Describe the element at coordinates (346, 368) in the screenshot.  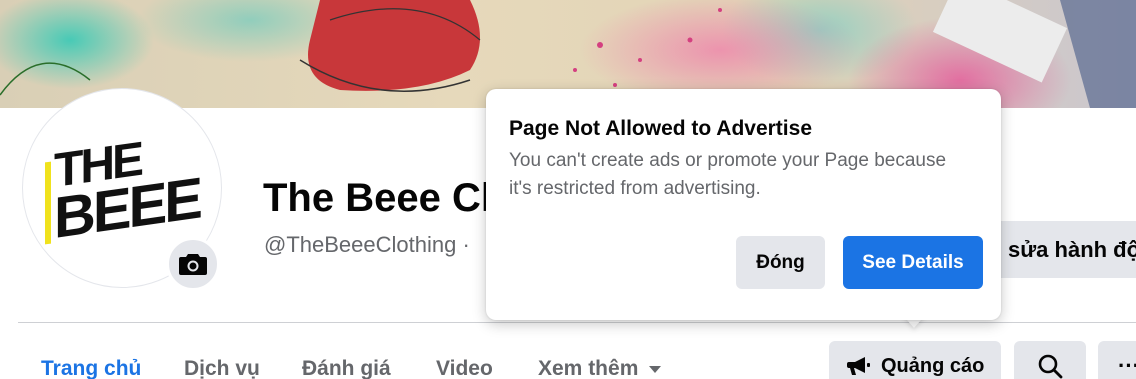
I see `tab-reviews: Đánh giá` at that location.